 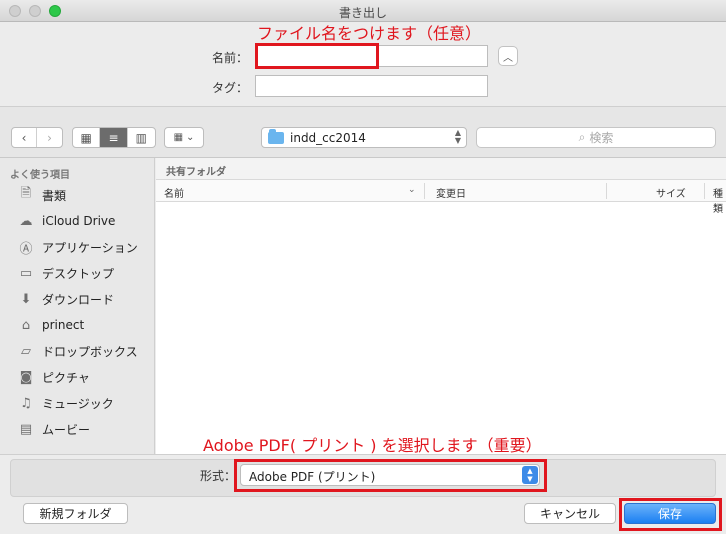 What do you see at coordinates (85, 195) in the screenshot?
I see `sidebar-item-documents: 🗎 書類` at bounding box center [85, 195].